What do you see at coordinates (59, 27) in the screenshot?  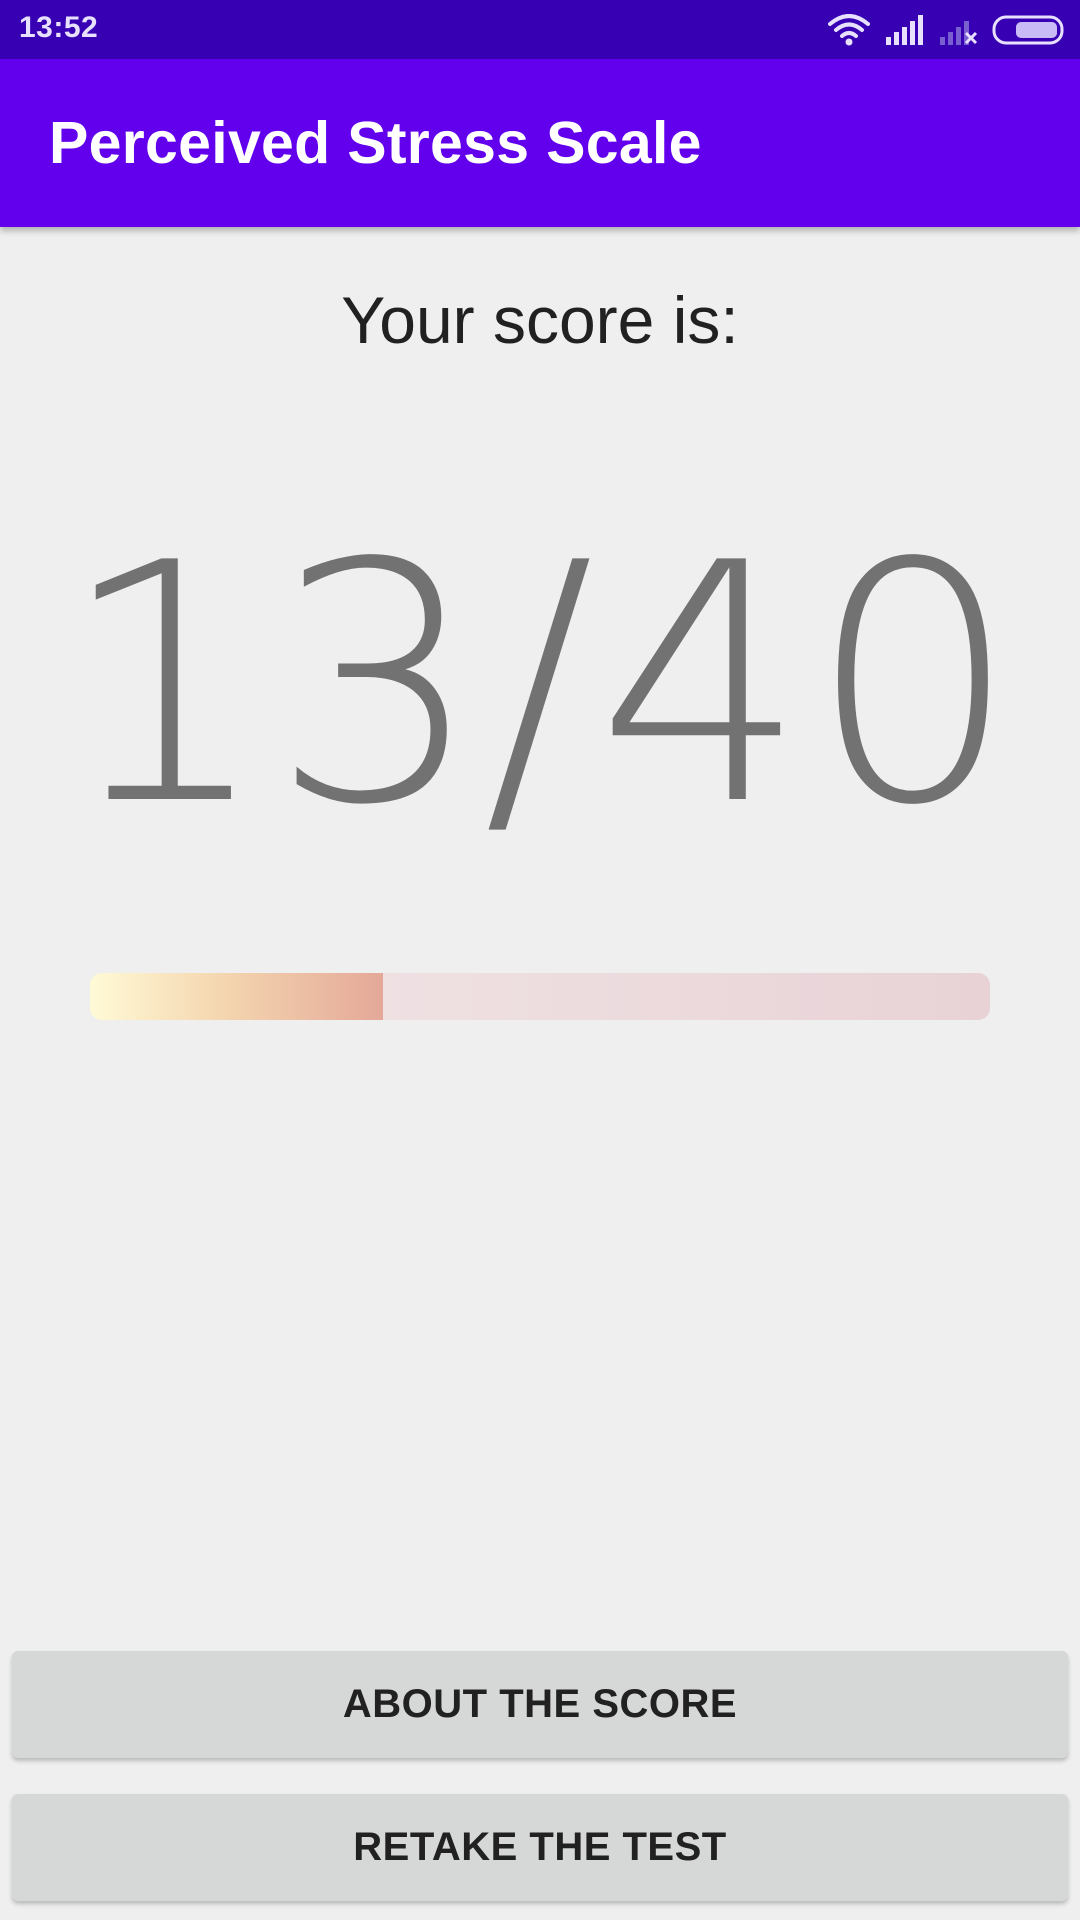 I see `status-time: 13:52` at bounding box center [59, 27].